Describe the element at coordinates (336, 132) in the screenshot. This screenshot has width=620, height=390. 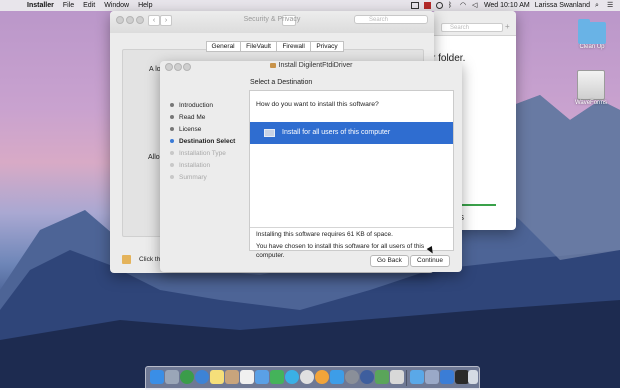
I see `option-label: Install for all users of this computer` at that location.